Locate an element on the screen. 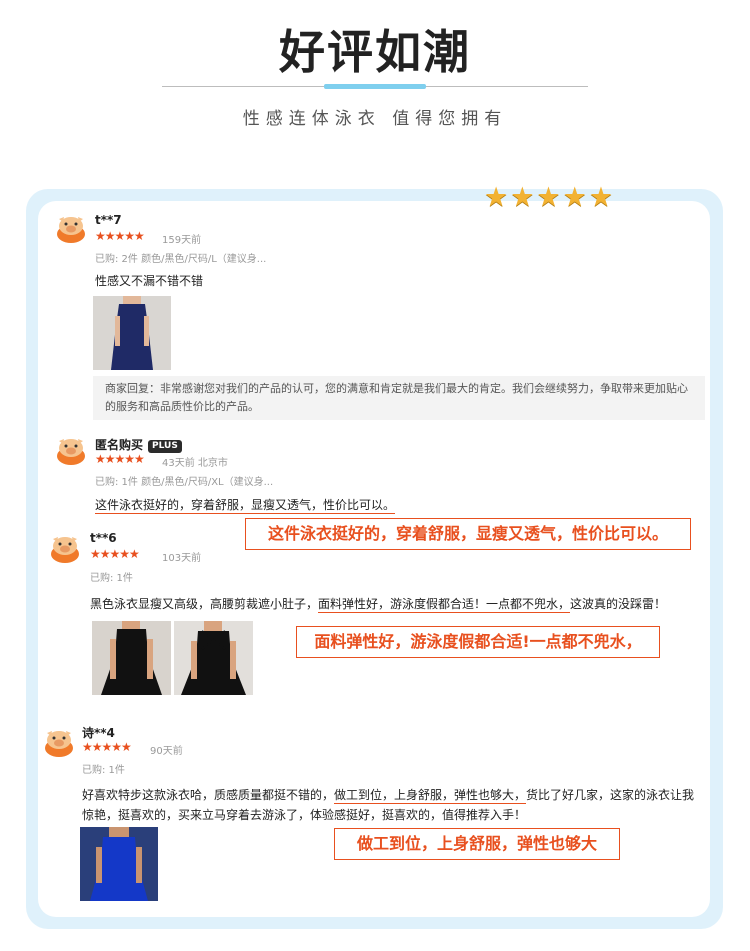  review-text-line2: 惊艳，挺喜欢的，买来立马穿着去游泳了，体验感挺好，挺喜欢的，值得推荐入手！ is located at coordinates (304, 815).